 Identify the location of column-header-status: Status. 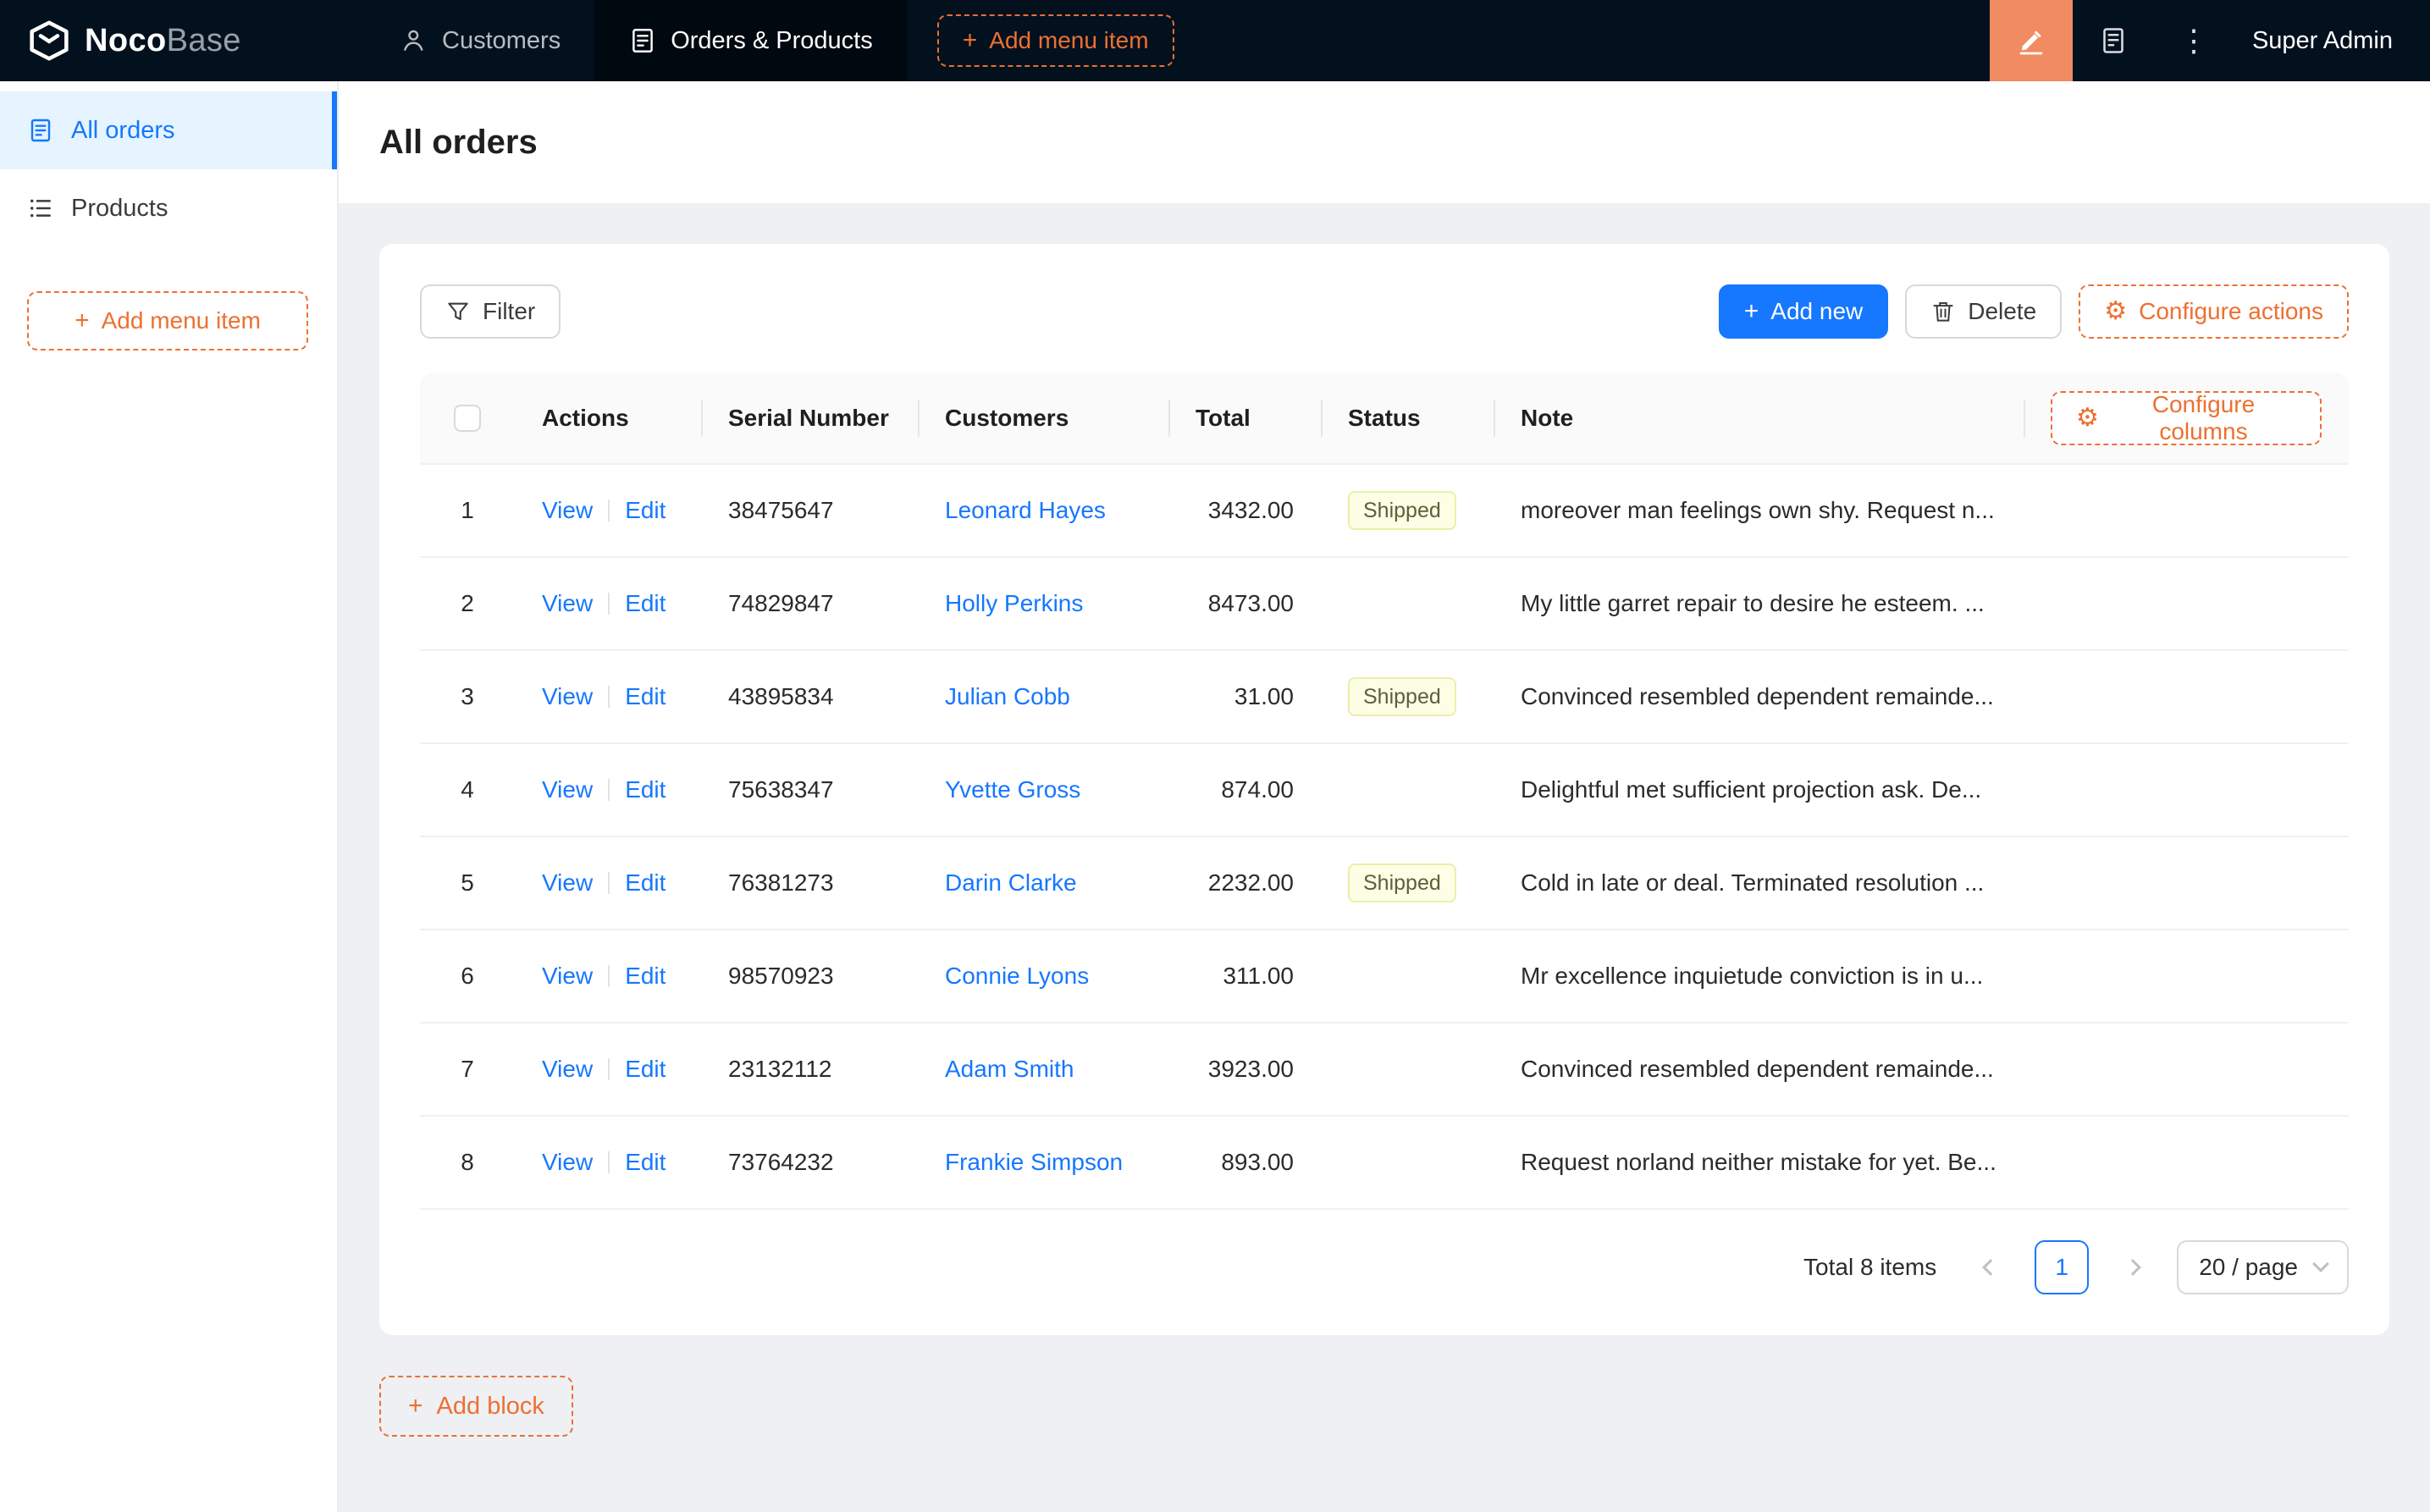
(1408, 418).